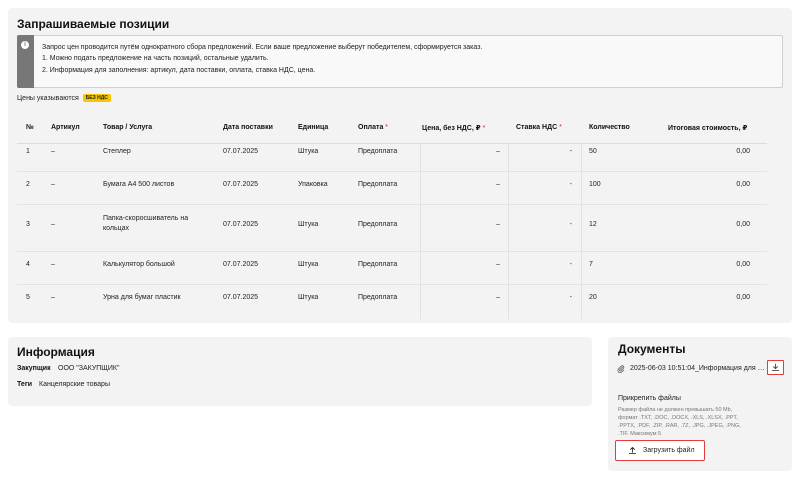 The width and height of the screenshot is (800, 479). What do you see at coordinates (539, 127) in the screenshot?
I see `col-vat: Ставка НДС *` at bounding box center [539, 127].